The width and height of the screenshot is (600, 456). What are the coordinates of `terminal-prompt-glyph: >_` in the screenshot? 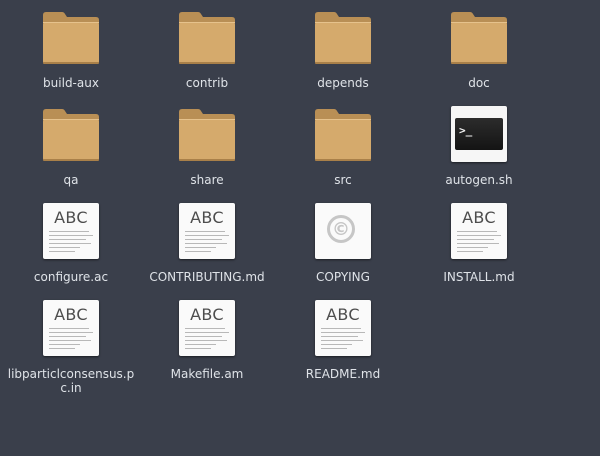 It's located at (479, 134).